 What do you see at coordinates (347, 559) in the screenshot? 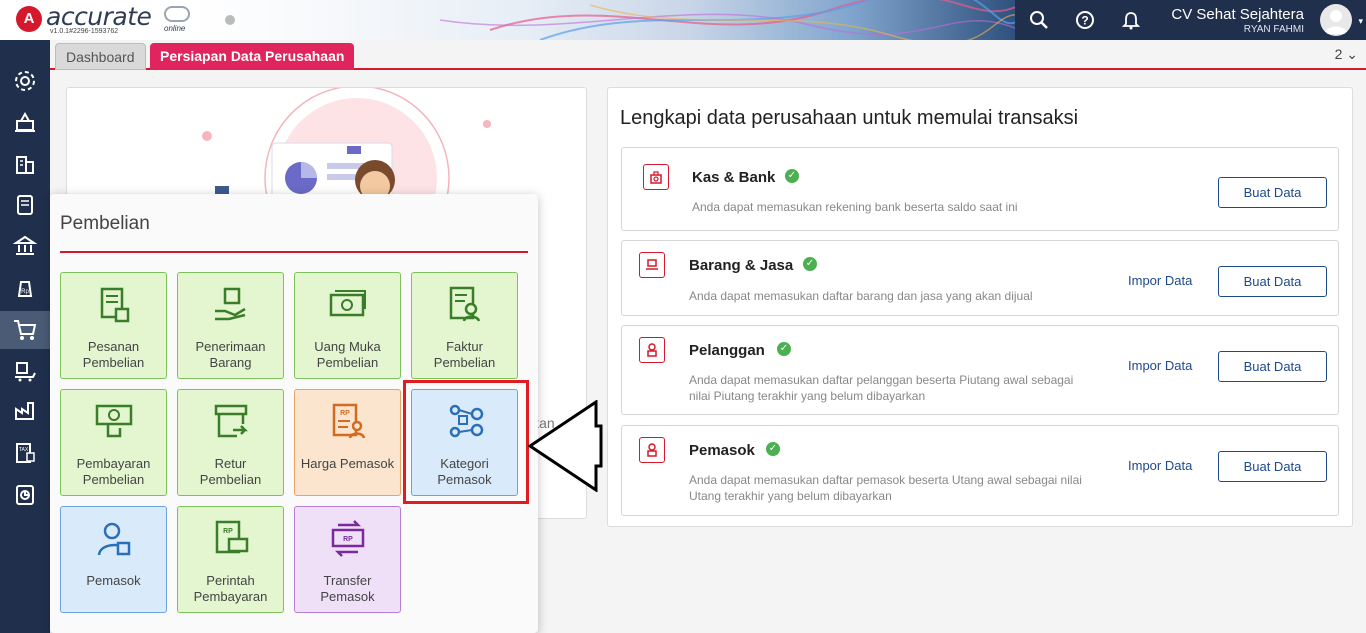
I see `tile-transfer-pemasok: RP Transfer Pemasok` at bounding box center [347, 559].